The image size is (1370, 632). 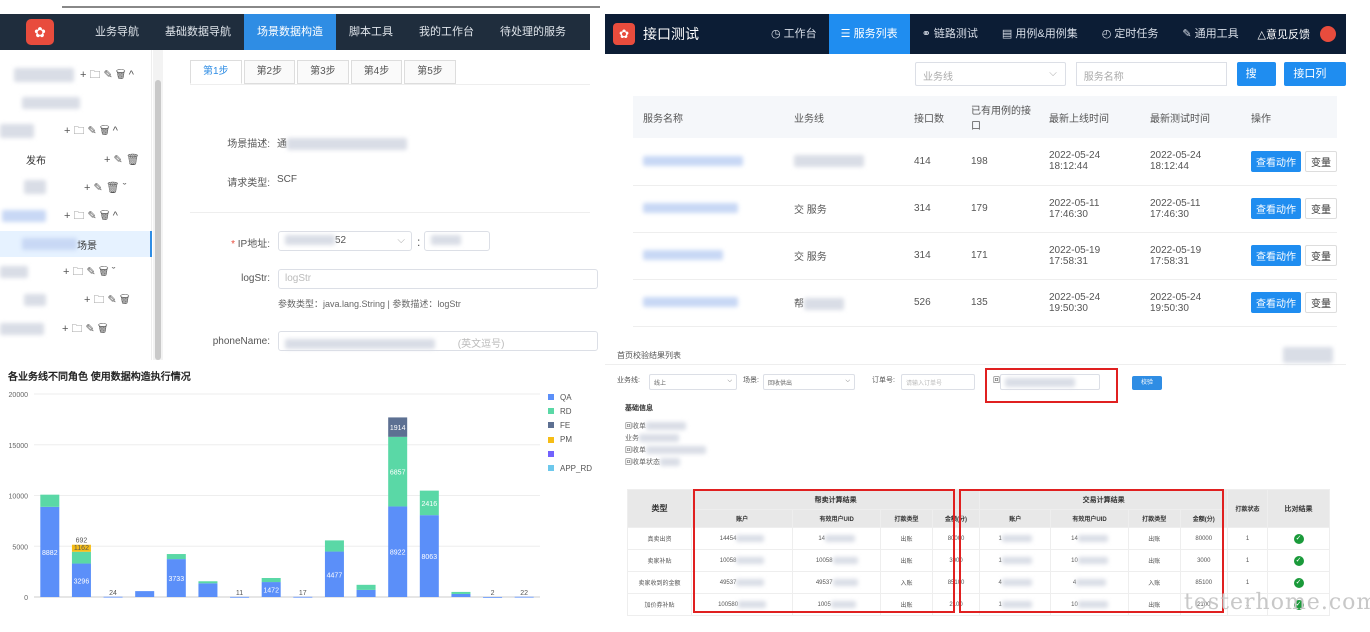 I want to click on business-line-select: 业务线 ⌵, so click(x=990, y=74).